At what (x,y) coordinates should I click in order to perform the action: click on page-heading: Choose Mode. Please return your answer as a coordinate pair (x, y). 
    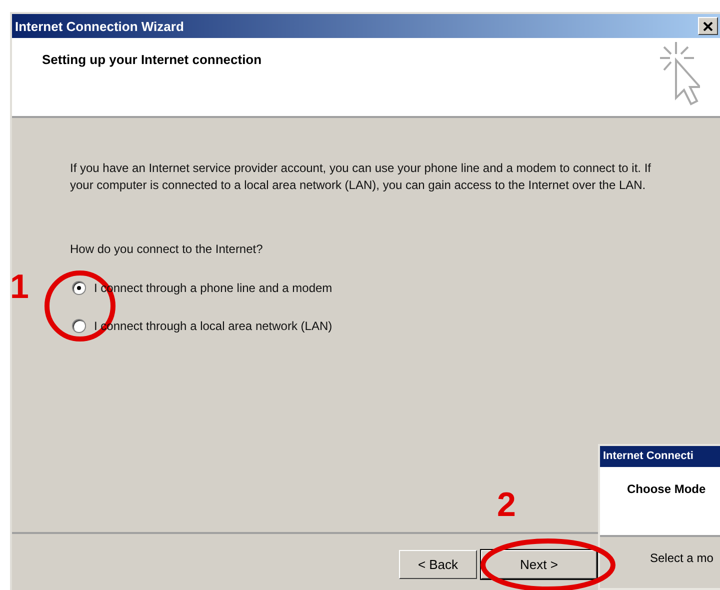
    Looking at the image, I should click on (667, 489).